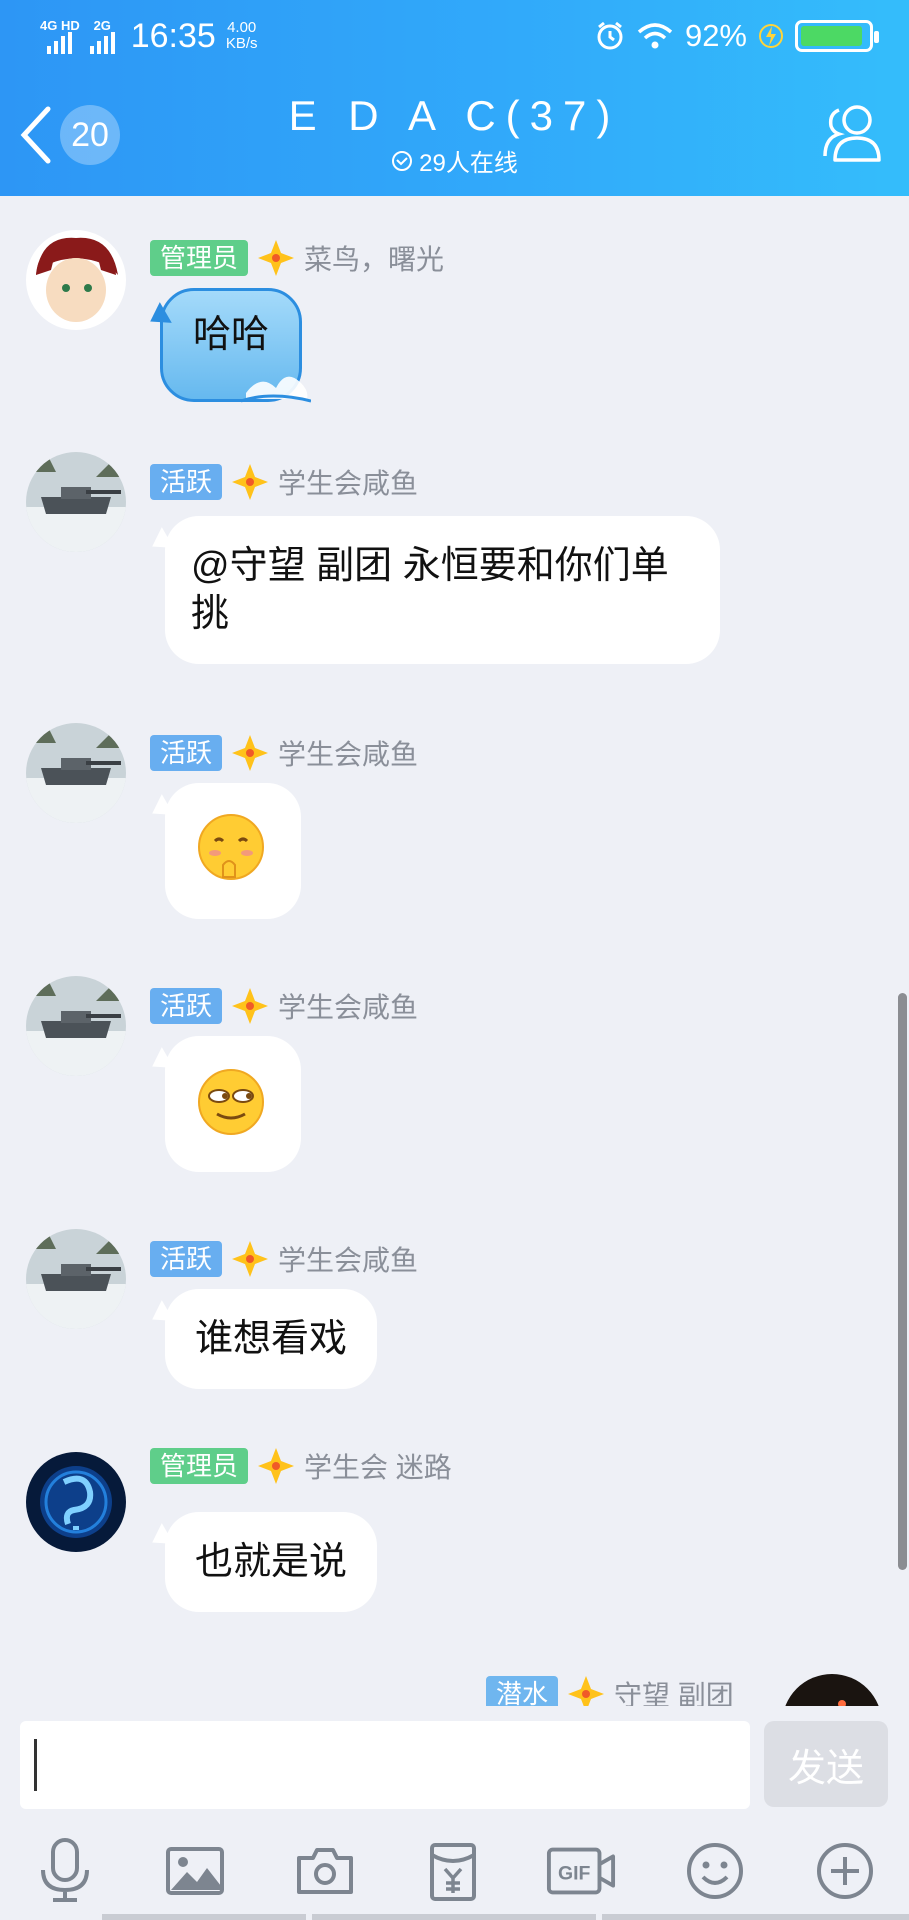  I want to click on scrollbar, so click(902, 1281).